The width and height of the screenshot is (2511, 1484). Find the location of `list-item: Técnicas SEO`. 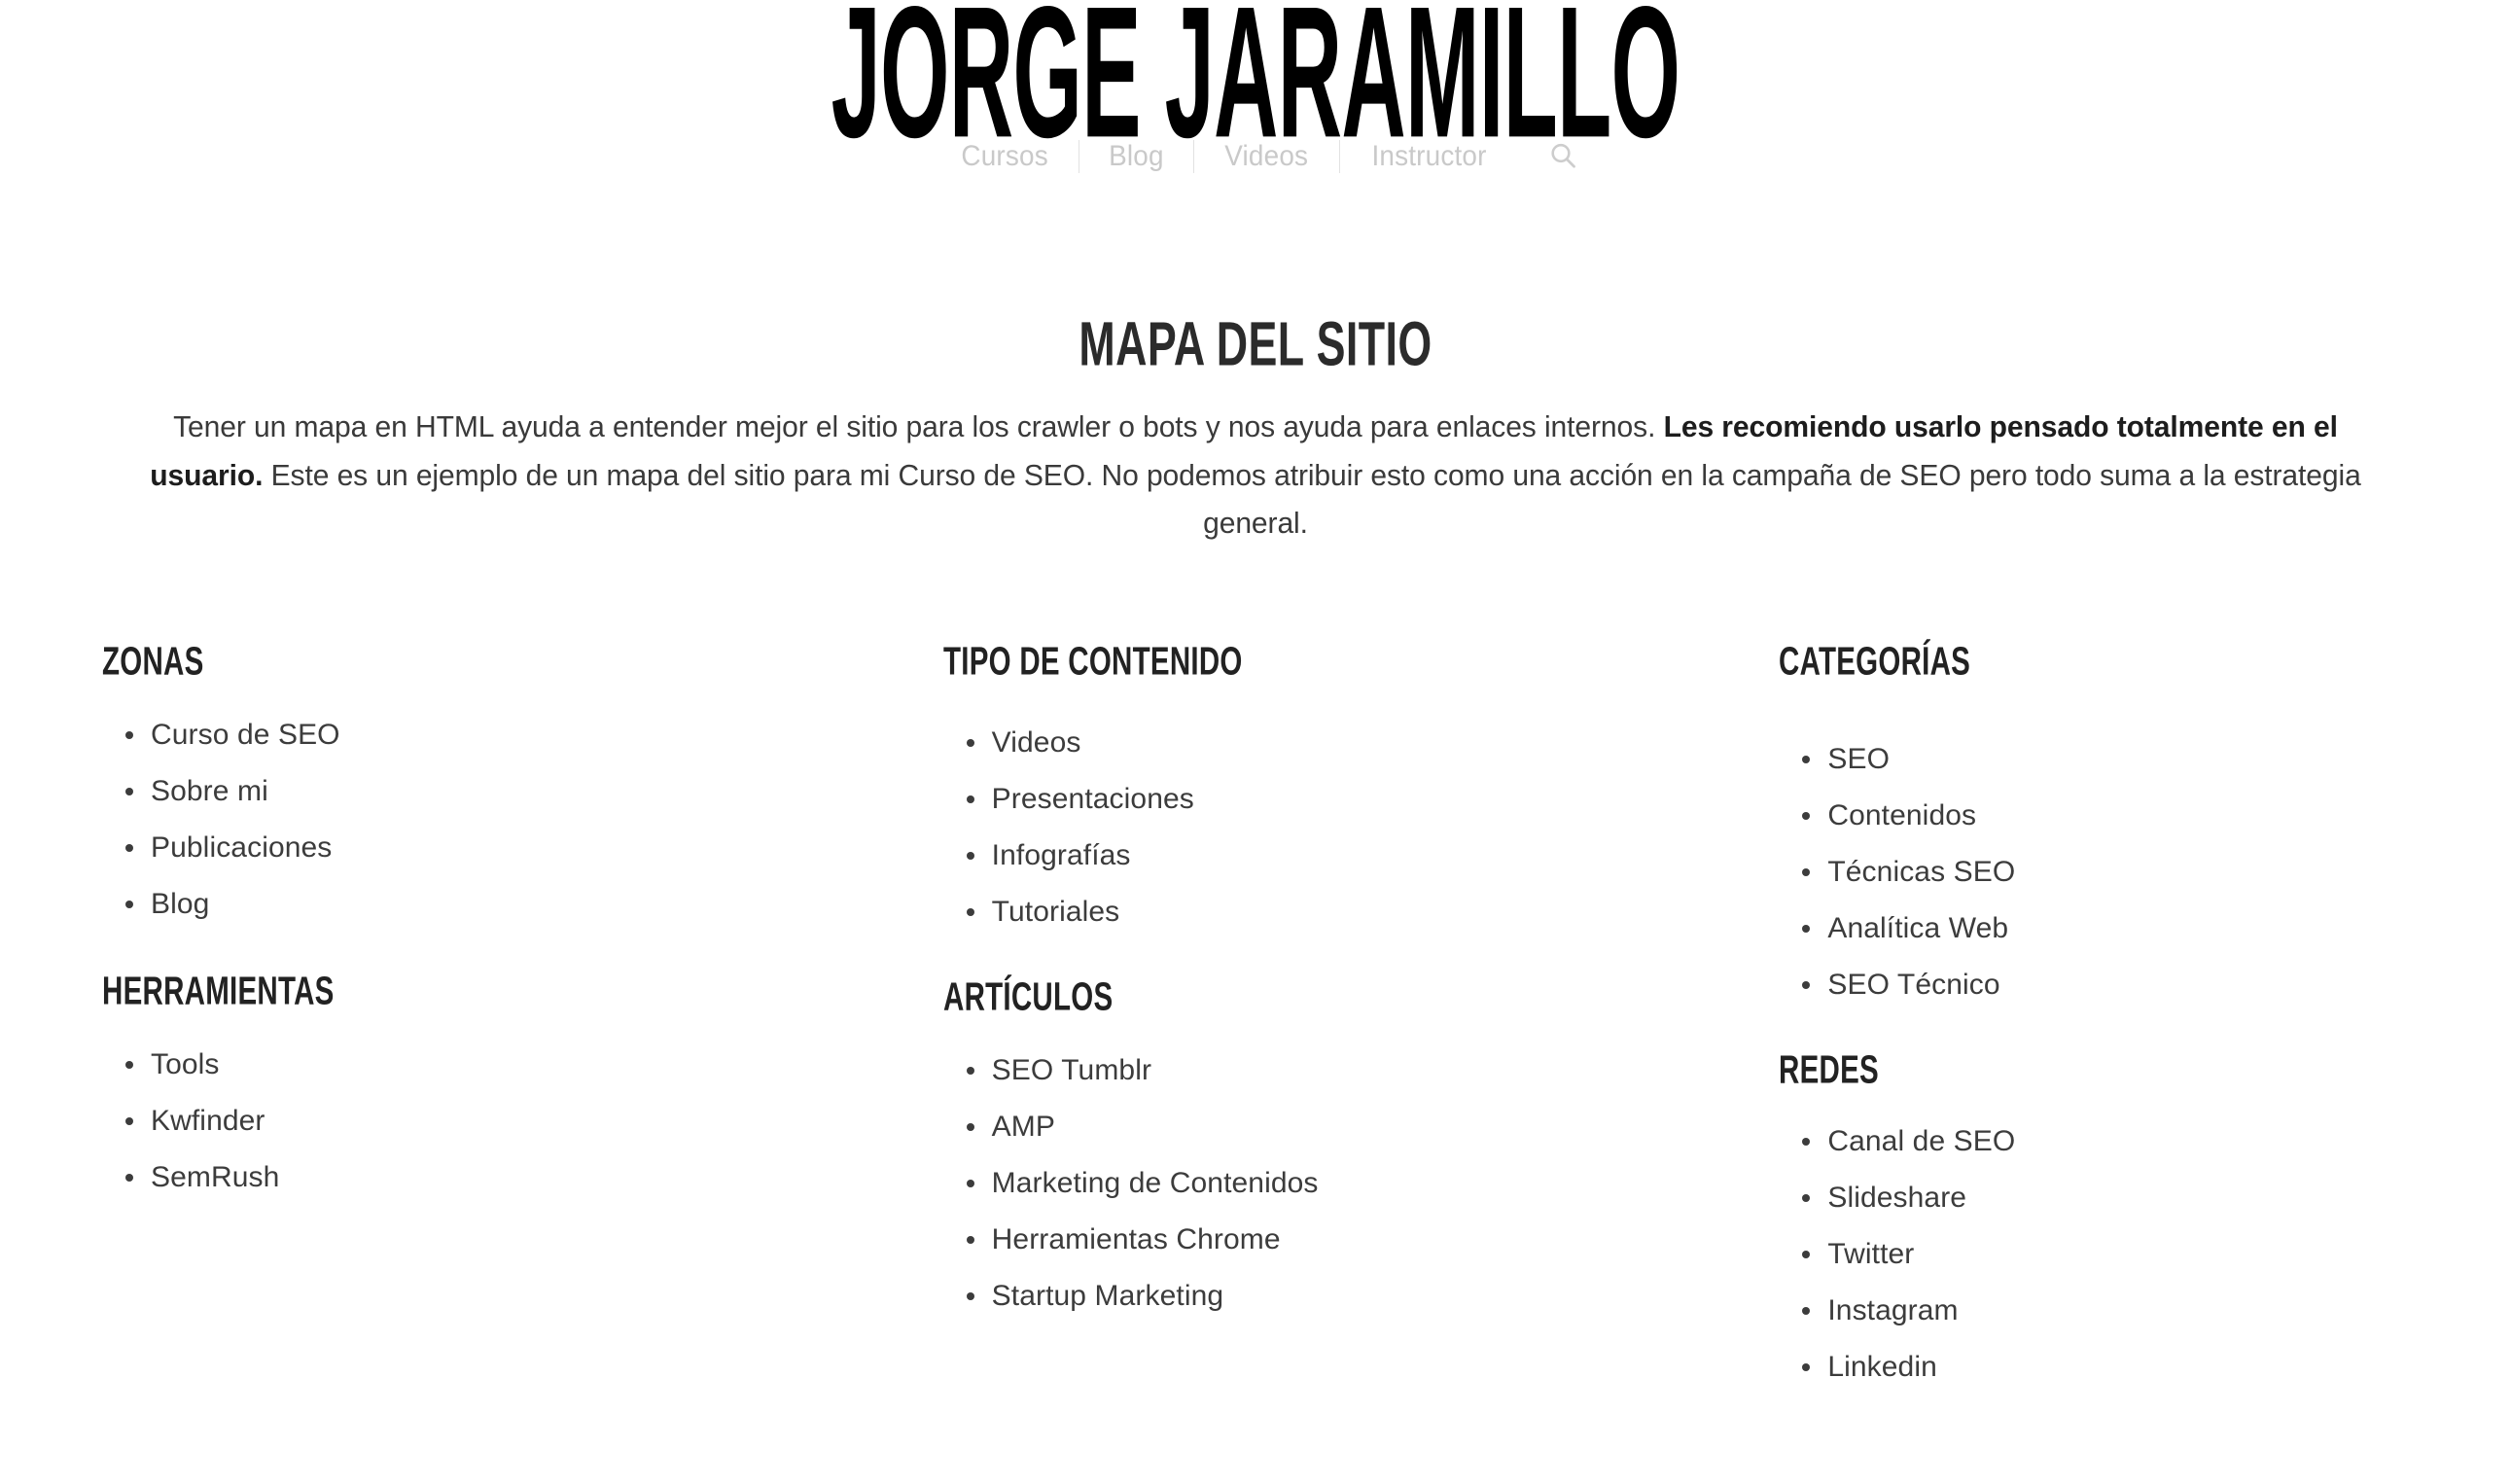

list-item: Técnicas SEO is located at coordinates (2145, 872).